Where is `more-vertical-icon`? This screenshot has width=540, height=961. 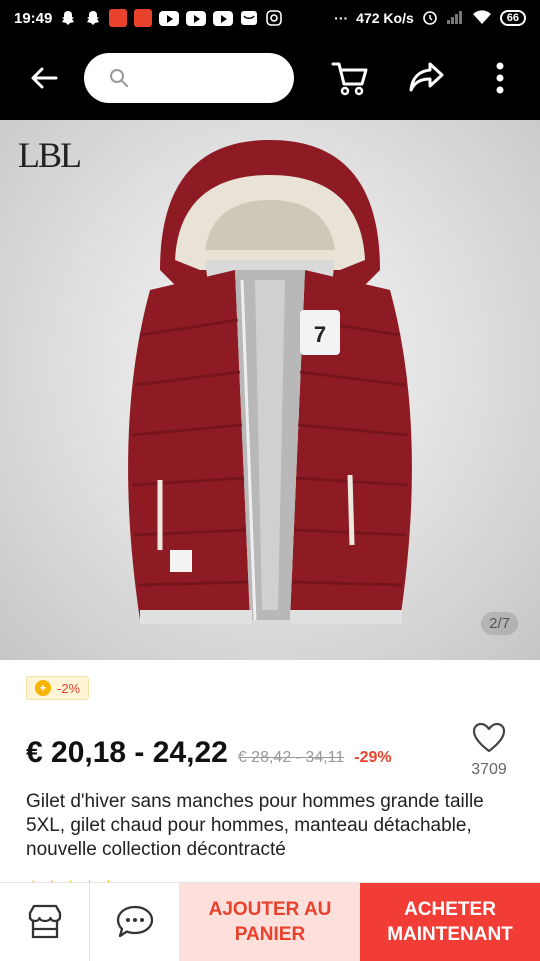 more-vertical-icon is located at coordinates (500, 80).